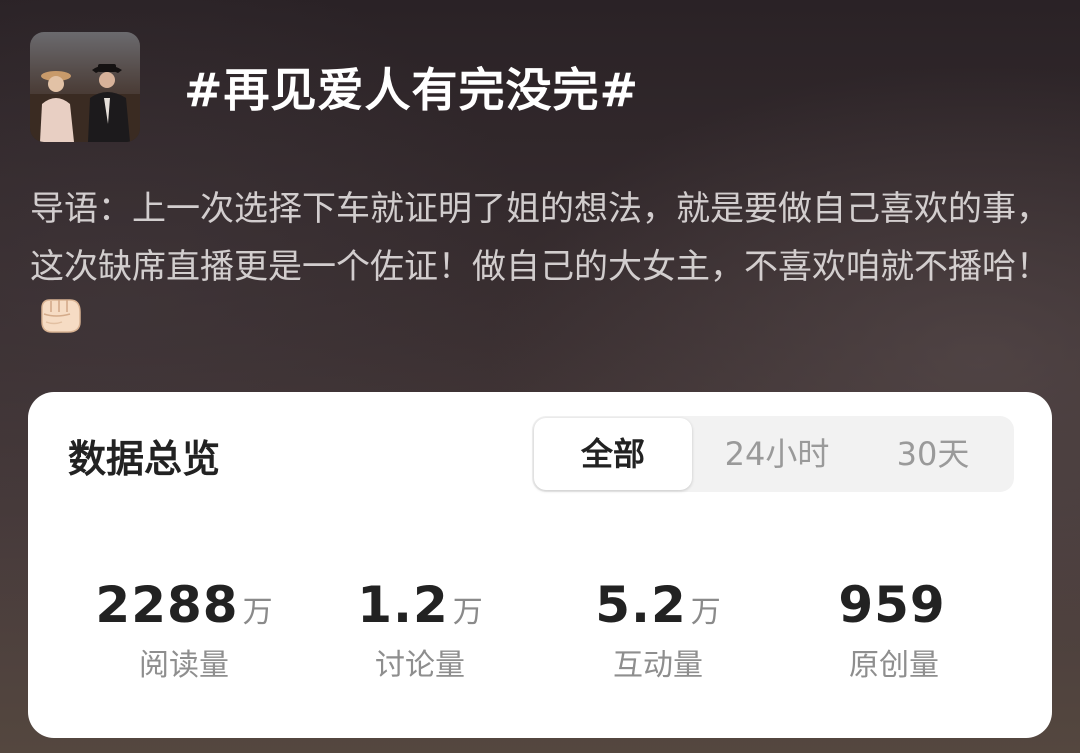 Image resolution: width=1080 pixels, height=753 pixels. I want to click on stat-label: 讨论量, so click(420, 665).